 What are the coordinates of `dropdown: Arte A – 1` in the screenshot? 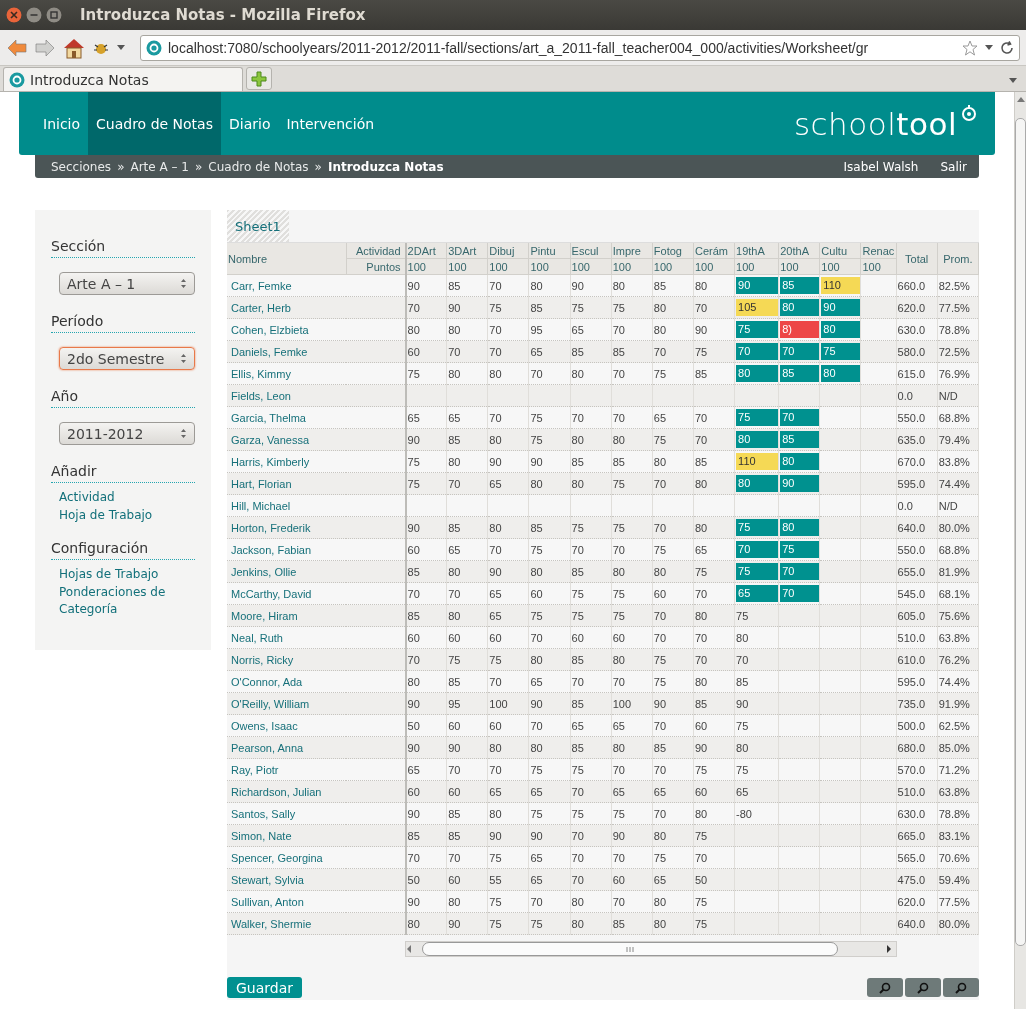 It's located at (127, 283).